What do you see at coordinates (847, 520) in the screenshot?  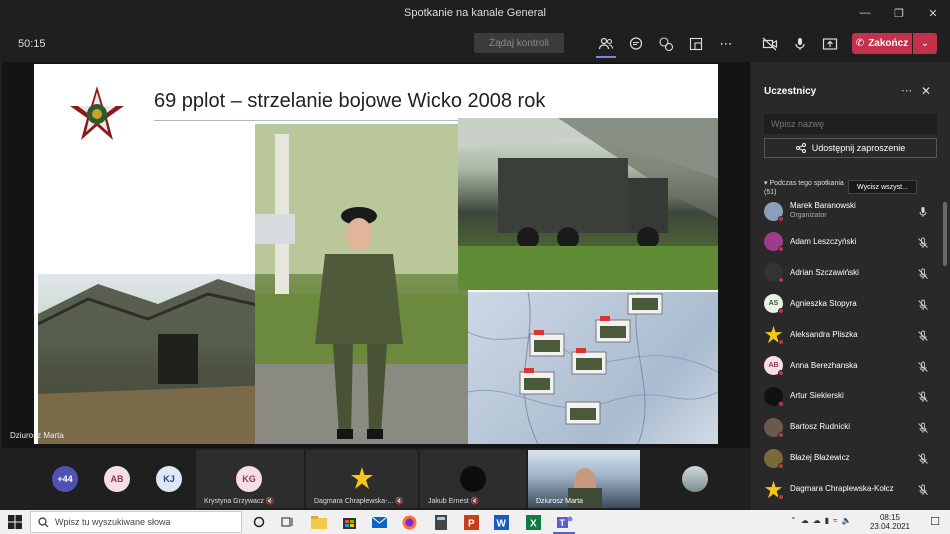 I see `volume-icon: 🔈` at bounding box center [847, 520].